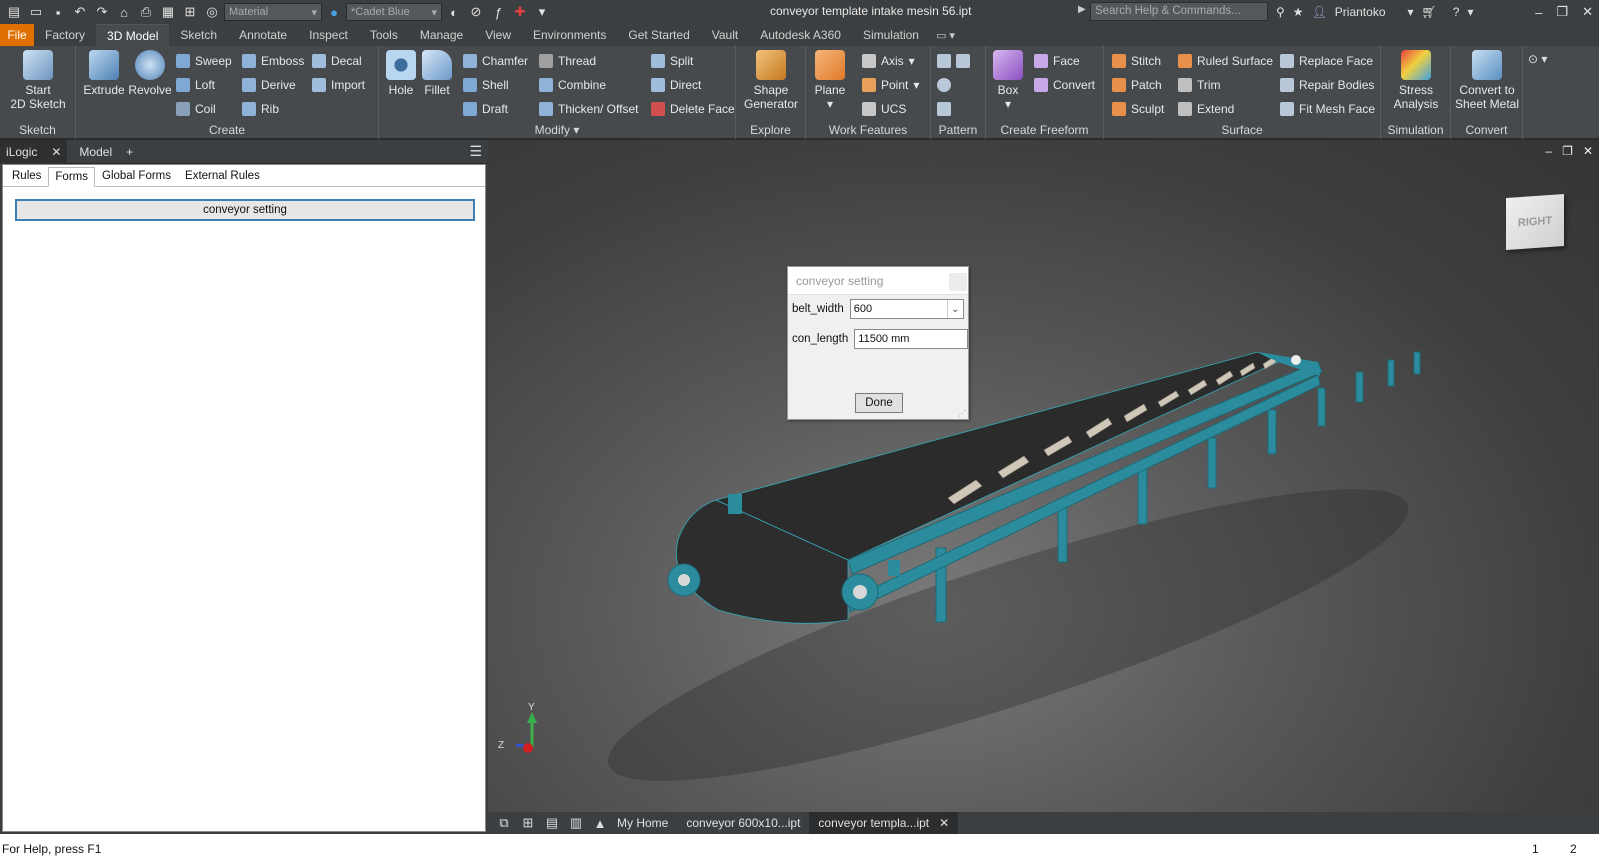 This screenshot has height=863, width=1599. What do you see at coordinates (146, 12) in the screenshot?
I see `print-icon: ⎙` at bounding box center [146, 12].